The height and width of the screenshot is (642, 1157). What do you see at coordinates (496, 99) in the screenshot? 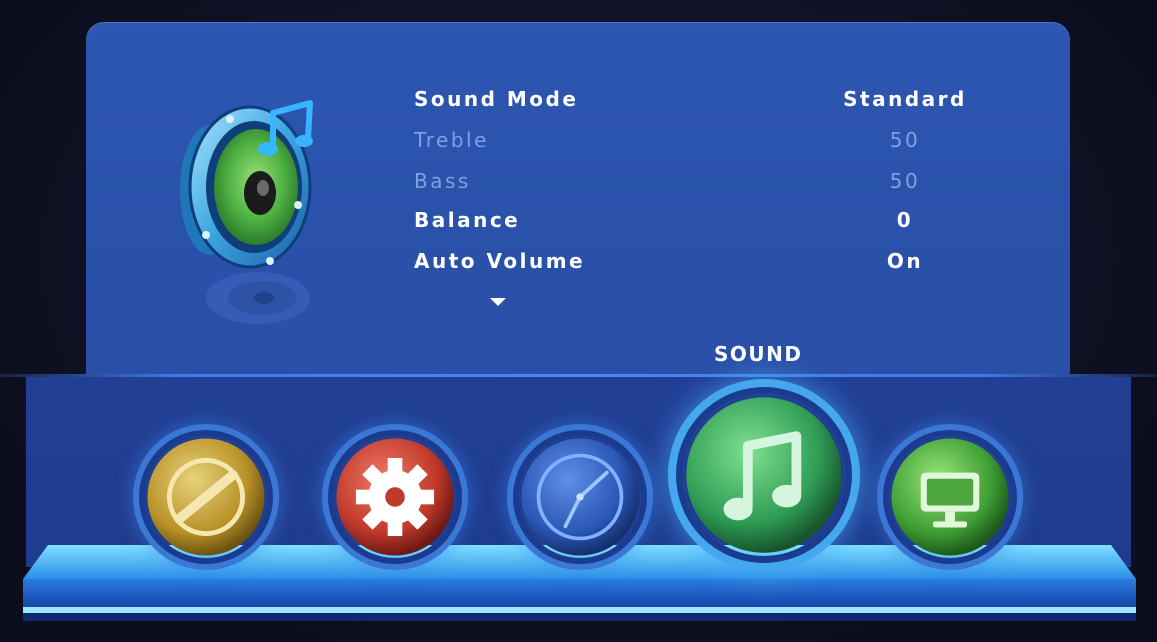
I see `setting-label: Sound Mode` at bounding box center [496, 99].